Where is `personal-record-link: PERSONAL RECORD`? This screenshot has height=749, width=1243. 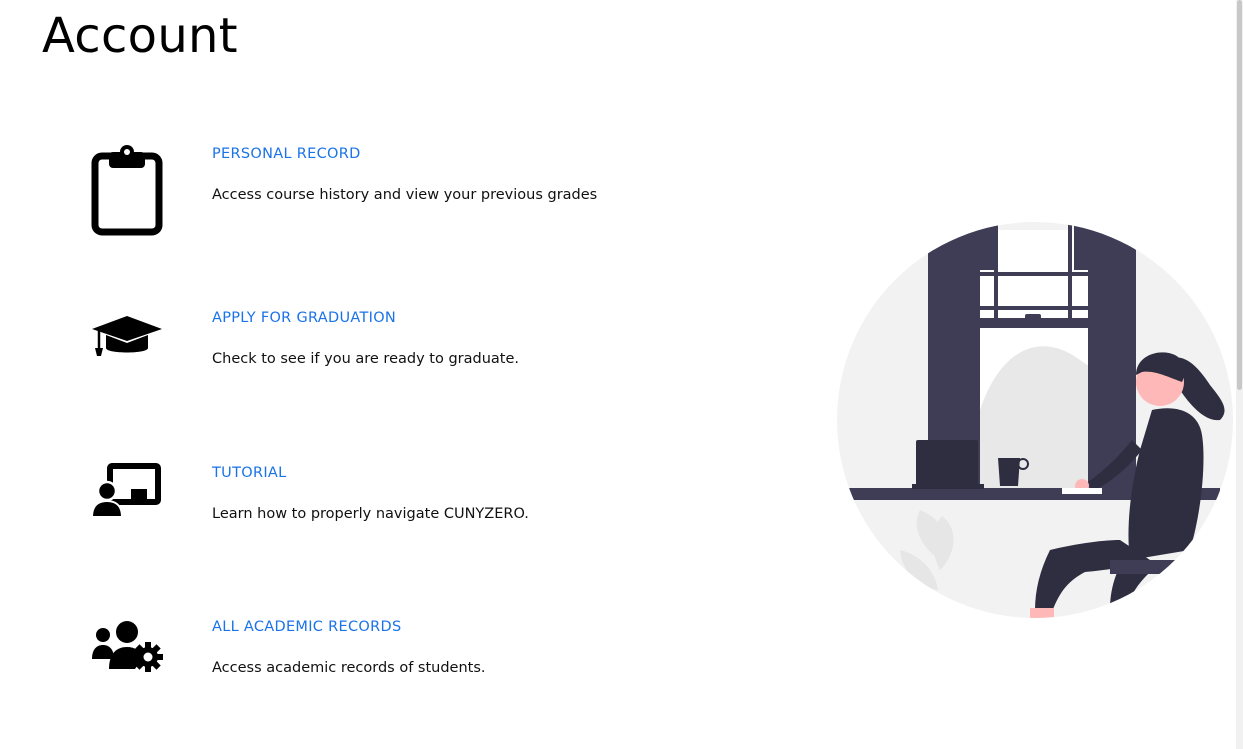 personal-record-link: PERSONAL RECORD is located at coordinates (286, 154).